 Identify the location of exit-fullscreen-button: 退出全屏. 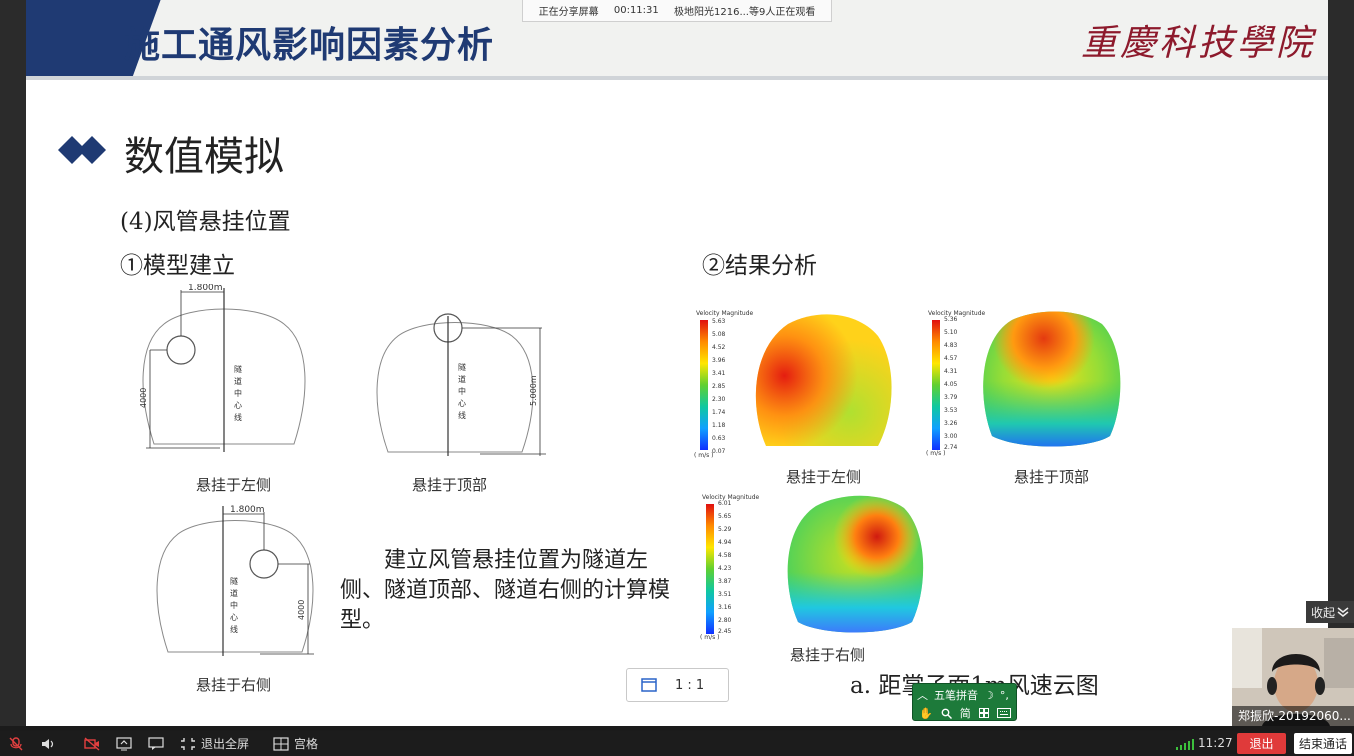
(214, 743).